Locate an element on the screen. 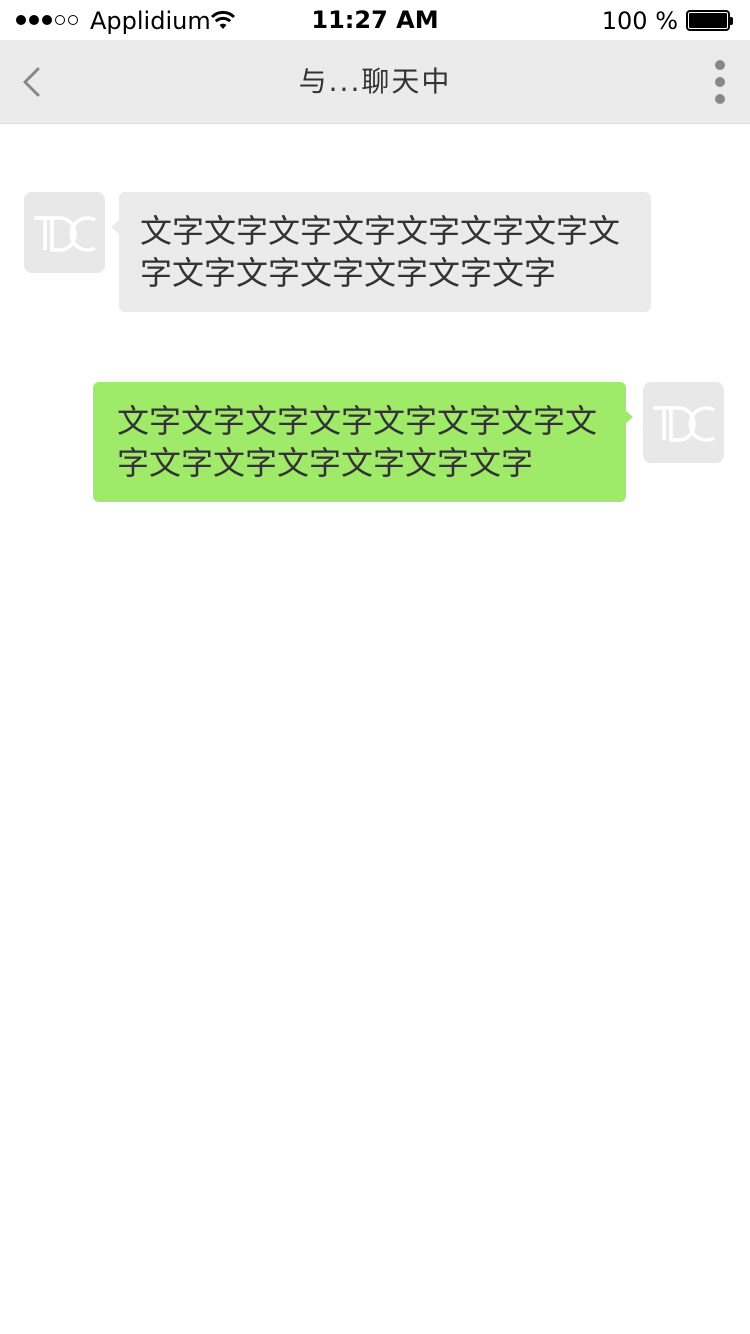 The height and width of the screenshot is (1334, 750). message-bubble-received: 文字文字文字文字文字文字文字文字文字文字文字文字文字文字 is located at coordinates (385, 252).